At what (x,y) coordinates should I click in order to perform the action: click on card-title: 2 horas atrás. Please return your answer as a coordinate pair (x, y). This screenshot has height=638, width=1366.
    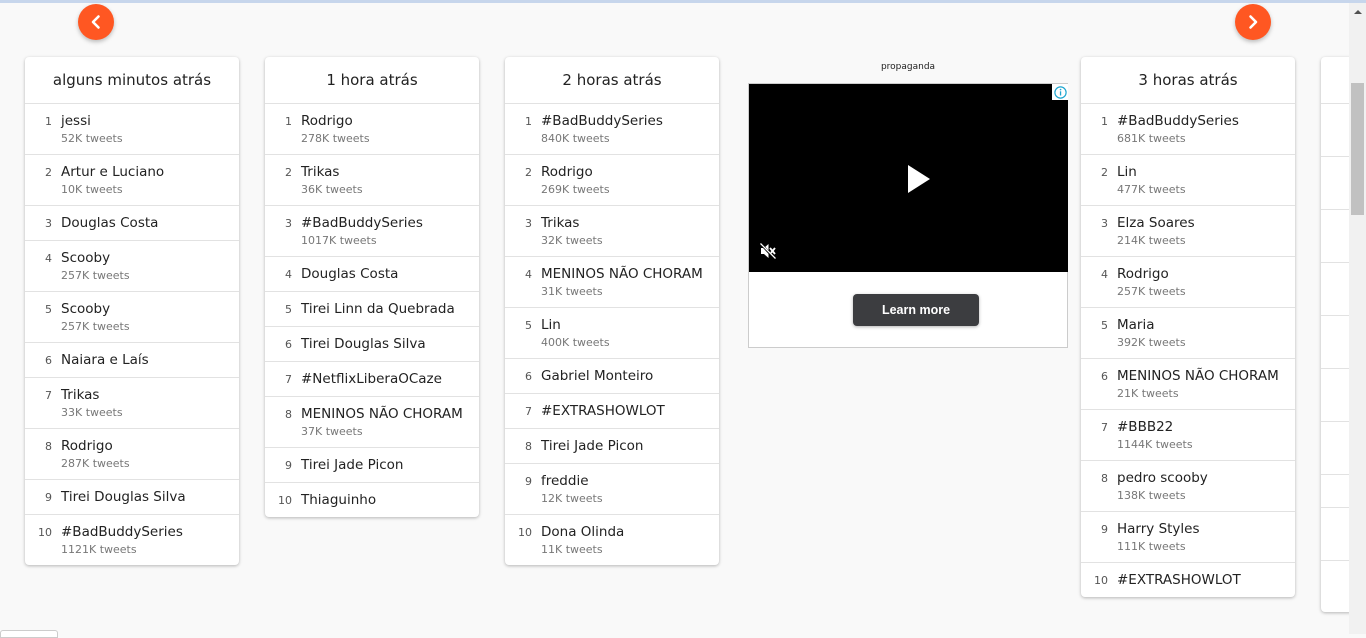
    Looking at the image, I should click on (612, 80).